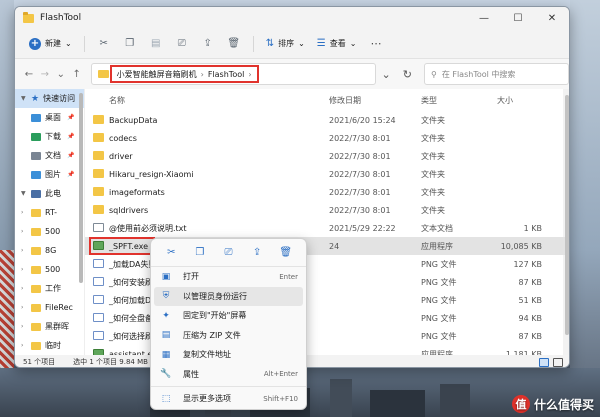 This screenshot has height=417, width=600. Describe the element at coordinates (61, 18) in the screenshot. I see `window-title: FlashTool` at that location.